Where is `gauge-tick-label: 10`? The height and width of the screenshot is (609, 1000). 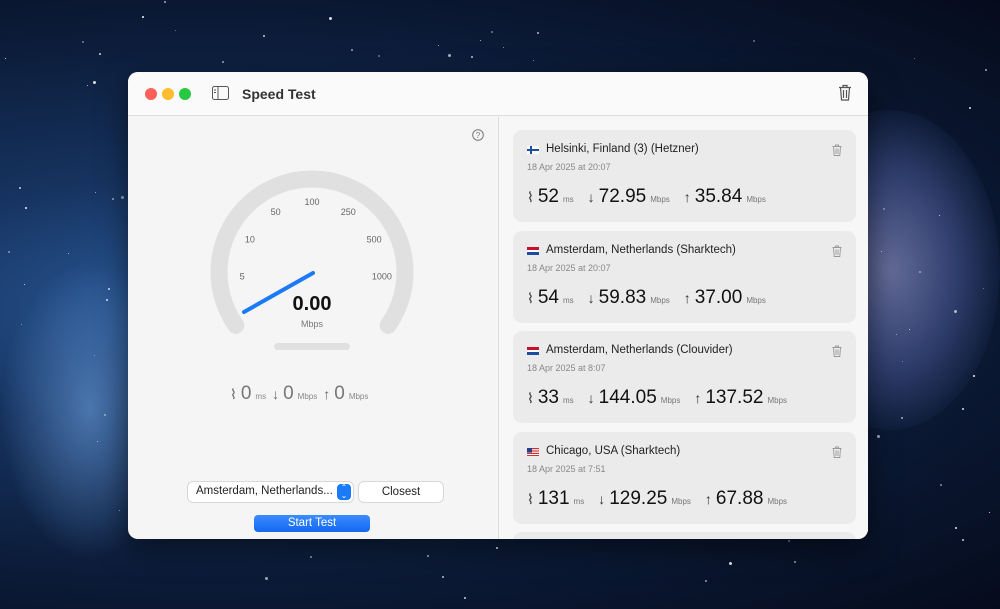
gauge-tick-label: 10 is located at coordinates (250, 240).